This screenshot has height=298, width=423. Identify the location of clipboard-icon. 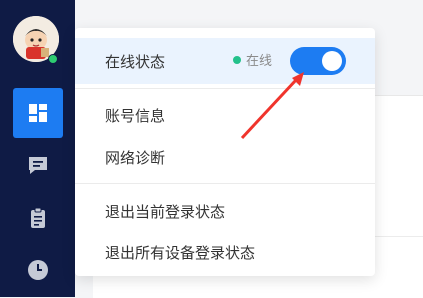
(38, 217).